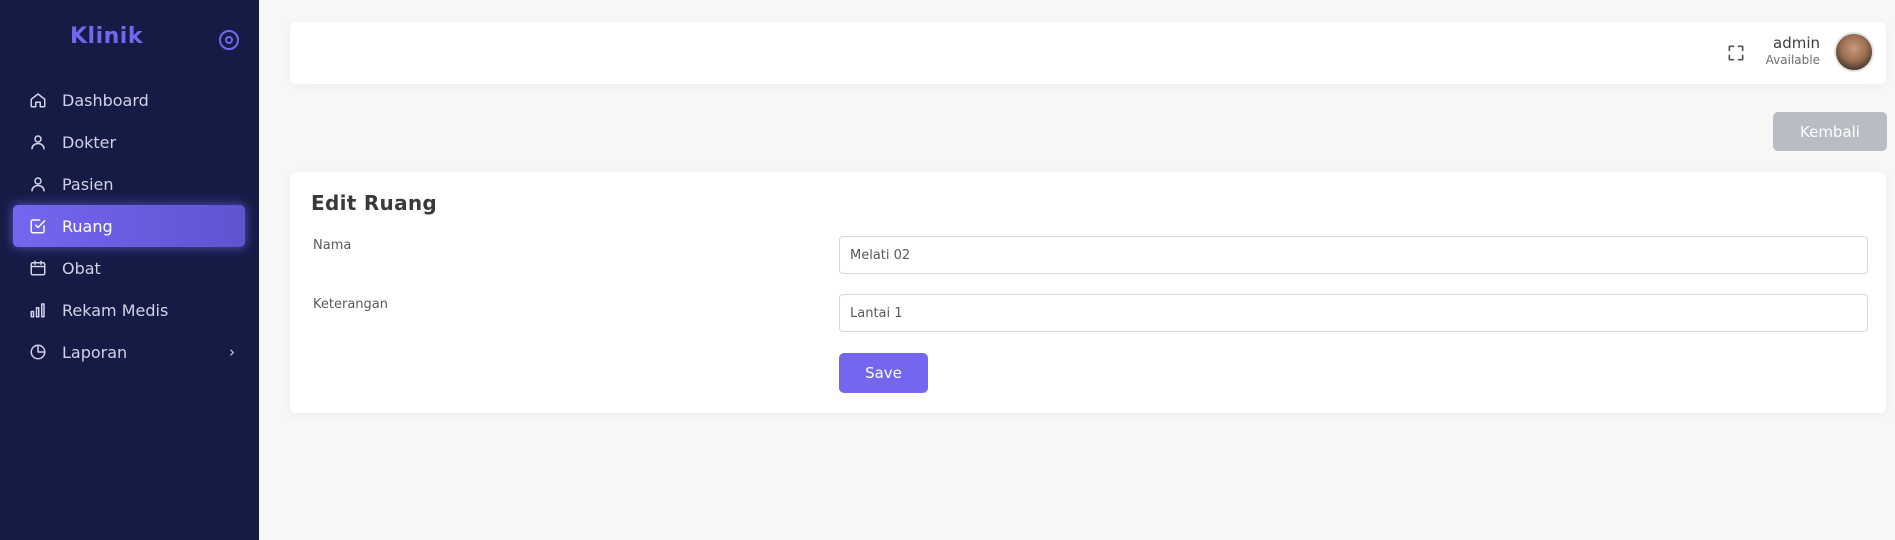 This screenshot has height=540, width=1895. What do you see at coordinates (106, 36) in the screenshot?
I see `brand-title: Klinik` at bounding box center [106, 36].